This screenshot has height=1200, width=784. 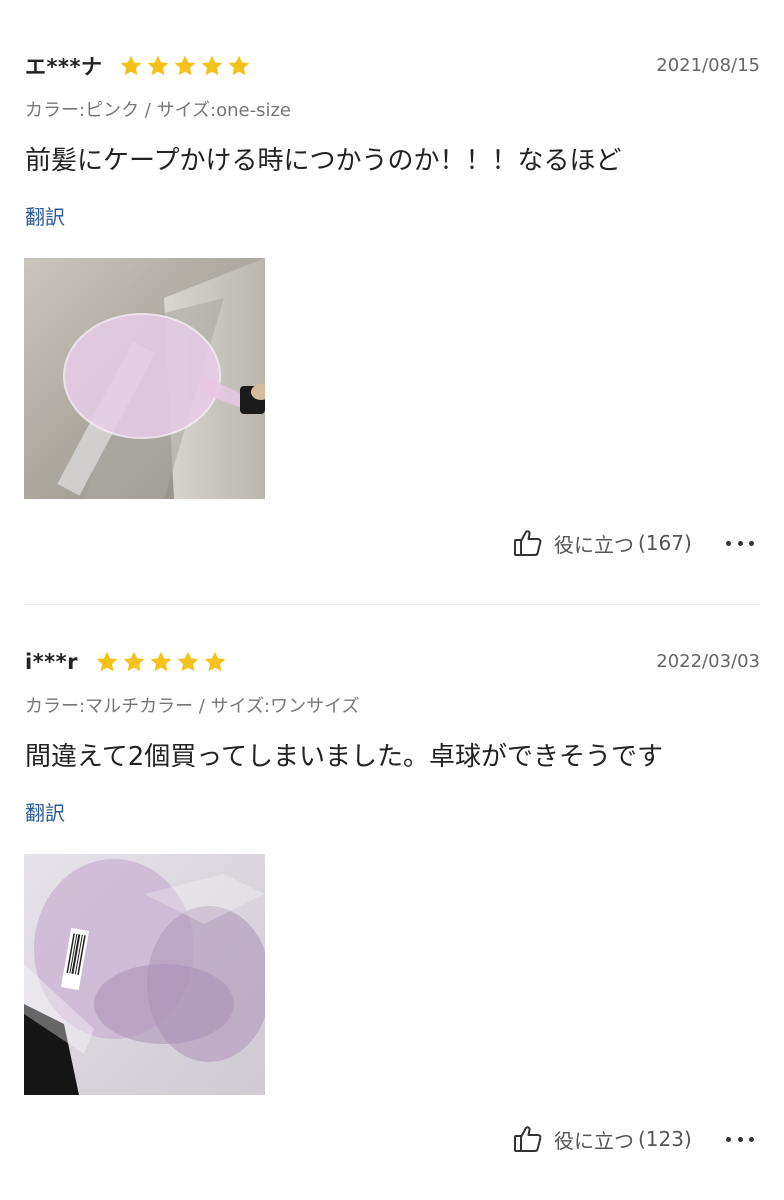 What do you see at coordinates (665, 543) in the screenshot?
I see `helpful-count: (167)` at bounding box center [665, 543].